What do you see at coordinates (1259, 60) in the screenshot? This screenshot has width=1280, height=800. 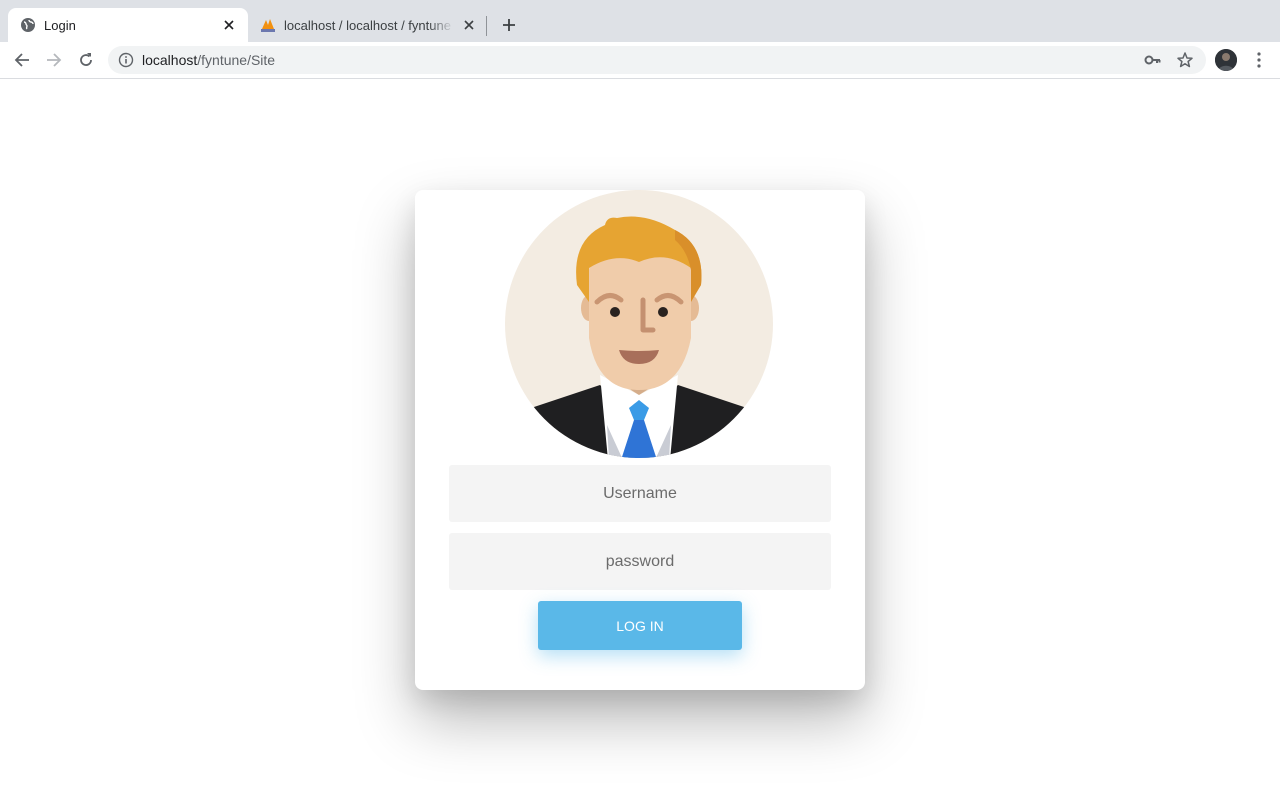 I see `menu-dots-icon` at bounding box center [1259, 60].